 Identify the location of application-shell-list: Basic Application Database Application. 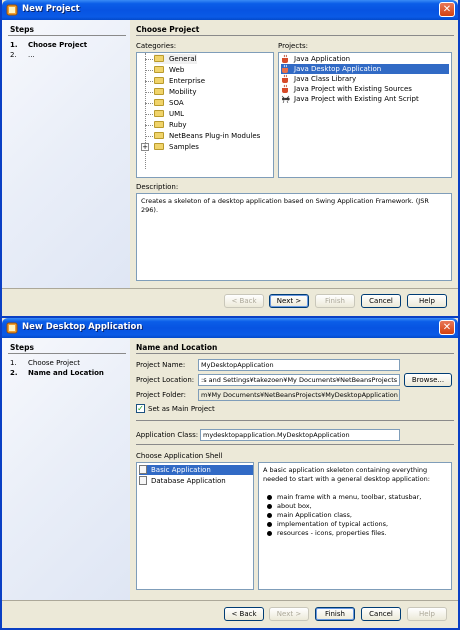
(195, 526).